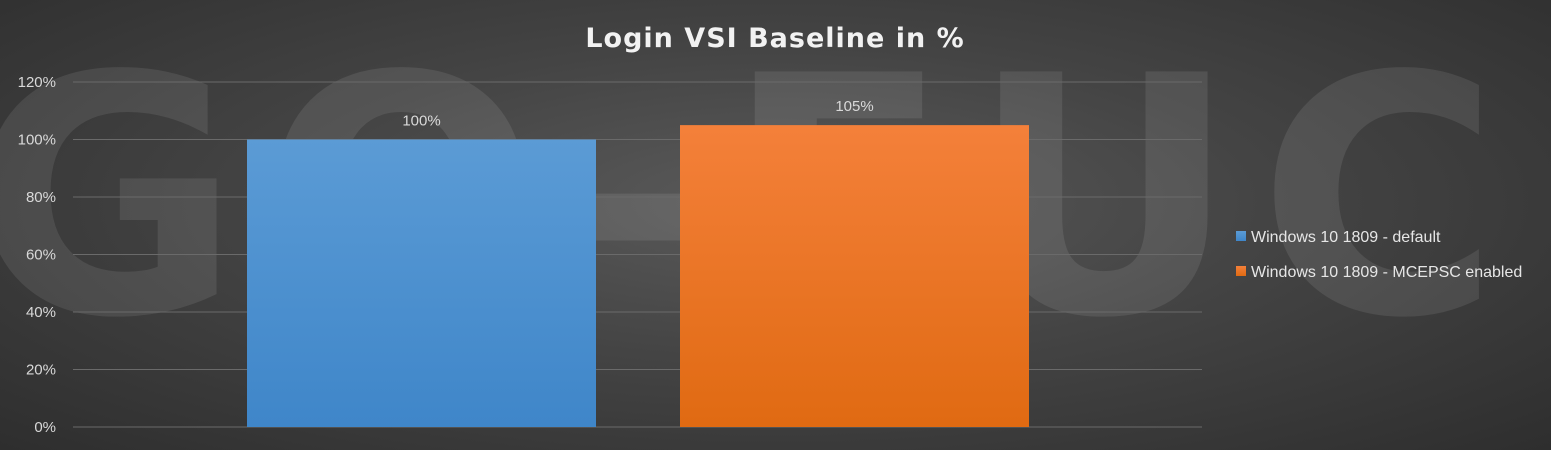 Image resolution: width=1551 pixels, height=450 pixels. Describe the element at coordinates (774, 38) in the screenshot. I see `chart-title: Login VSI Baseline in %` at that location.